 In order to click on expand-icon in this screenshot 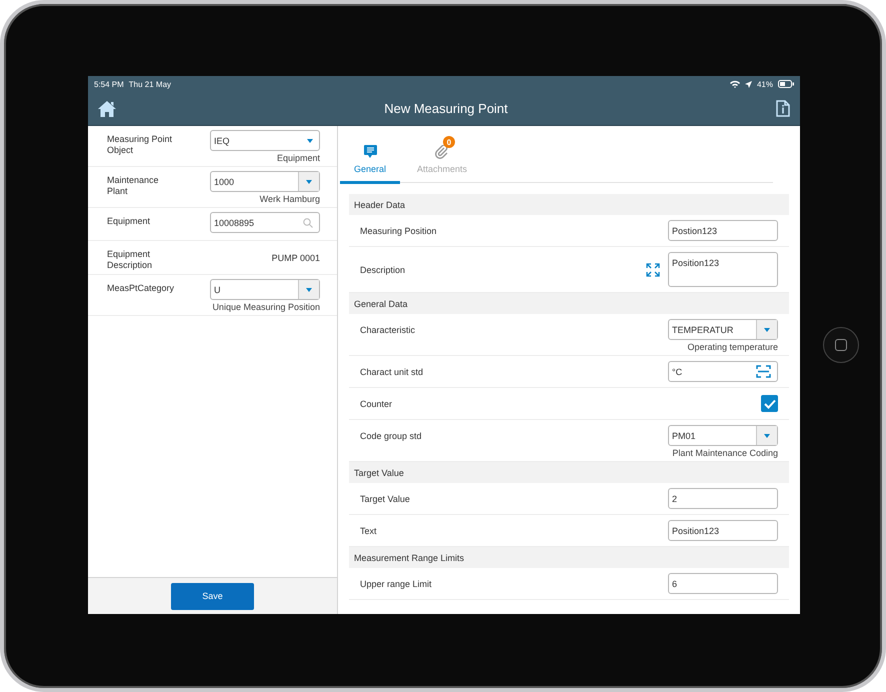, I will do `click(653, 269)`.